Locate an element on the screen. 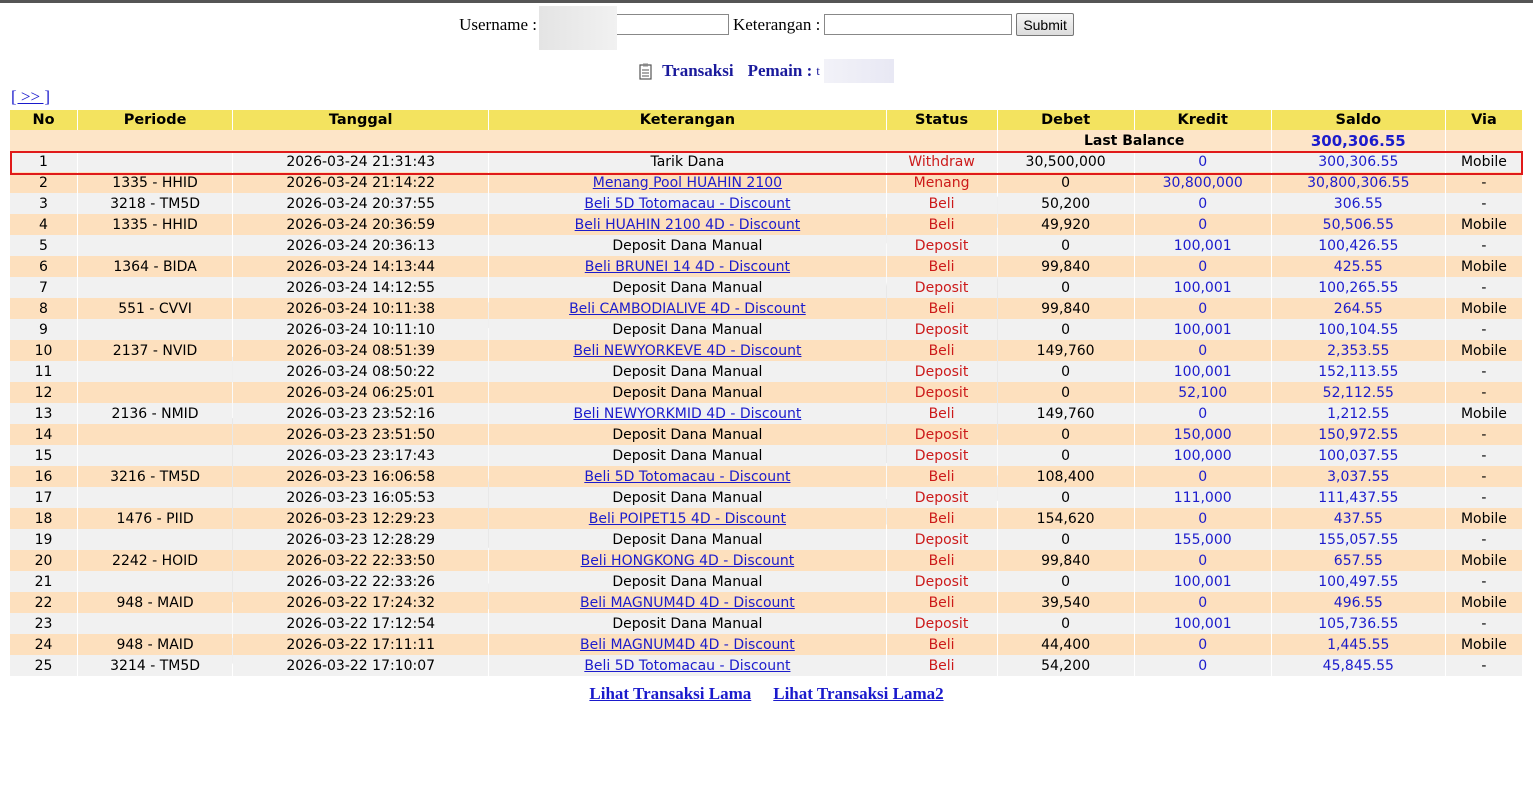 This screenshot has width=1533, height=796. cell-saldo: 657.55 is located at coordinates (1358, 560).